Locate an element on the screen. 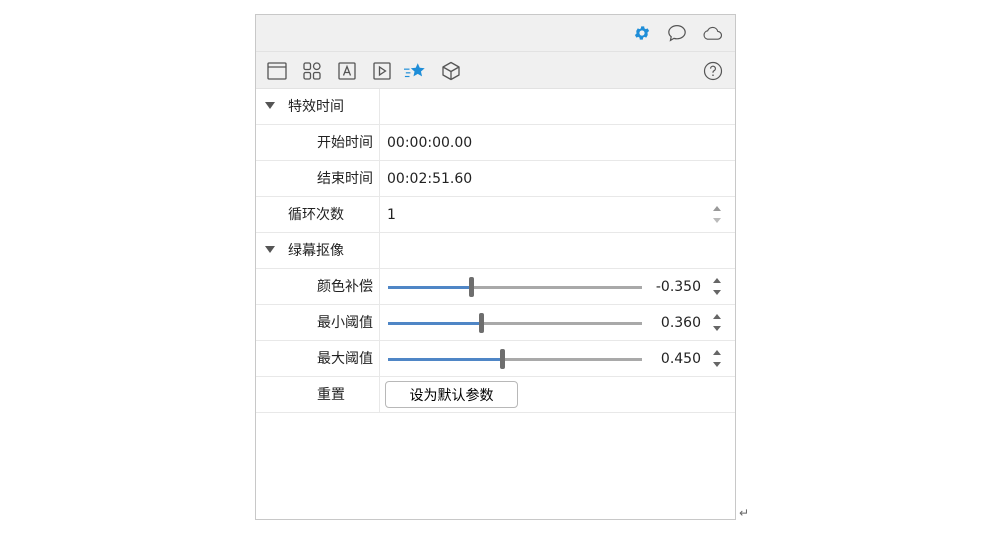  grid-icon is located at coordinates (312, 71).